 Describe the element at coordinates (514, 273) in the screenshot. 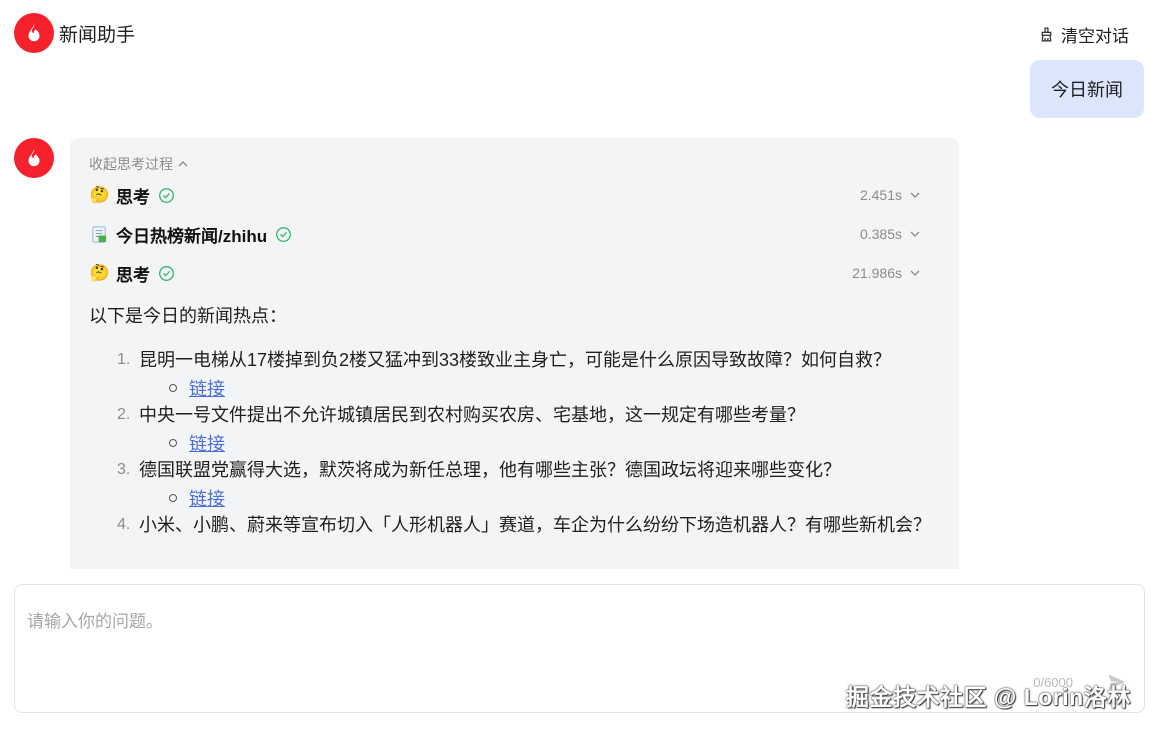

I see `thinking-step: 🤔 思考 21.986s` at that location.